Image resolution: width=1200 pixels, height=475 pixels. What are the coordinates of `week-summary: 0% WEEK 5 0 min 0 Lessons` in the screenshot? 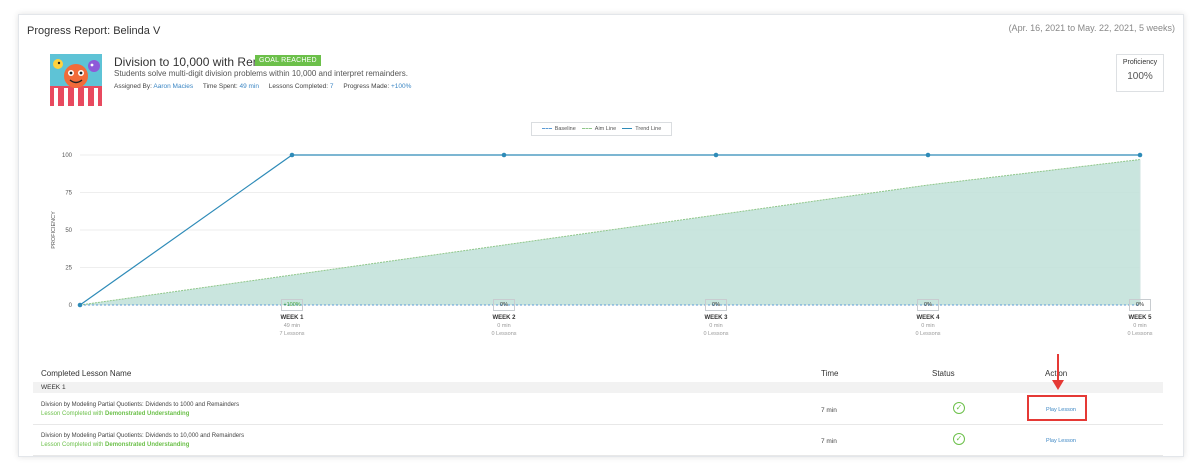 It's located at (1140, 318).